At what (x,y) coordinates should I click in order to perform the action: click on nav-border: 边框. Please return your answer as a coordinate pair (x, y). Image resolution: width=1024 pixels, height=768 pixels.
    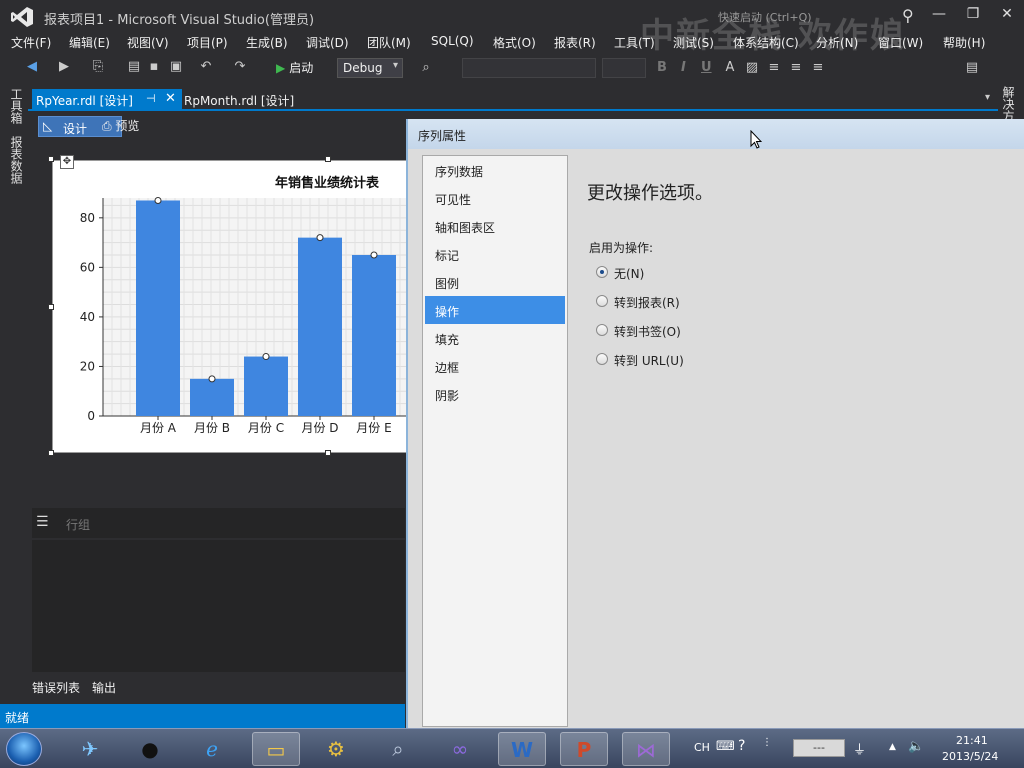
    Looking at the image, I should click on (495, 366).